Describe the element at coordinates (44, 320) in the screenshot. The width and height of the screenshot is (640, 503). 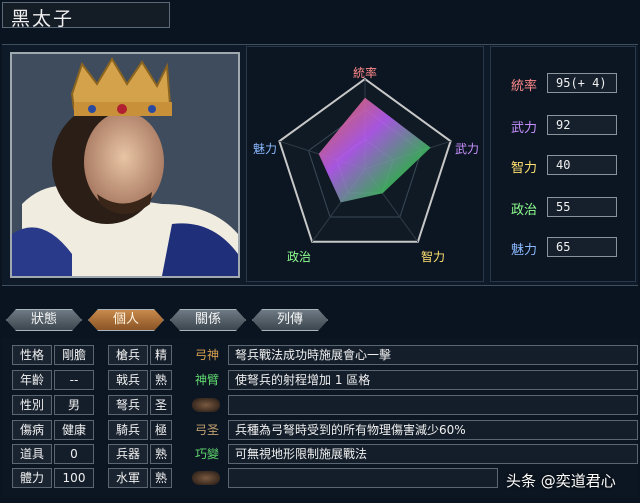
I see `tab-status: 狀態` at that location.